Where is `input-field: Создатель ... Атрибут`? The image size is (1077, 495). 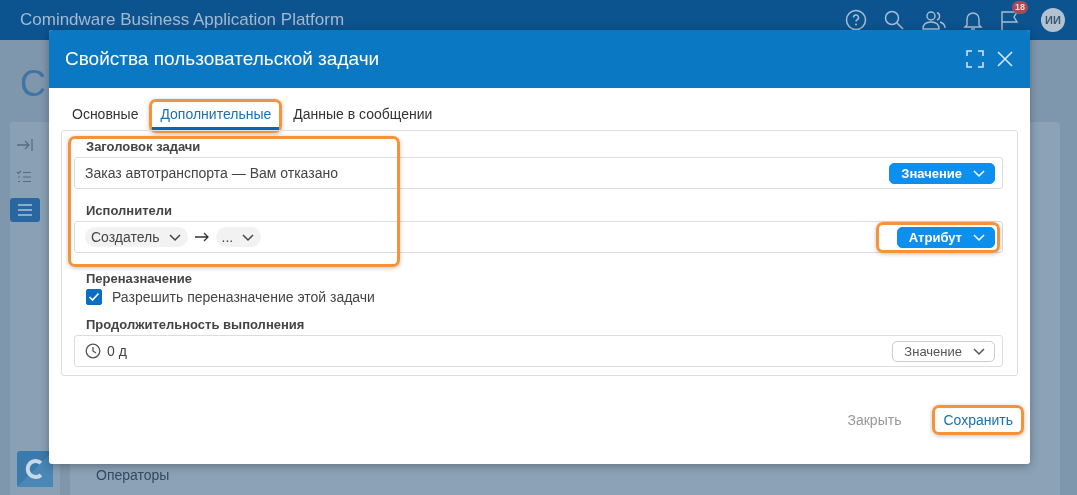
input-field: Создатель ... Атрибут is located at coordinates (538, 237).